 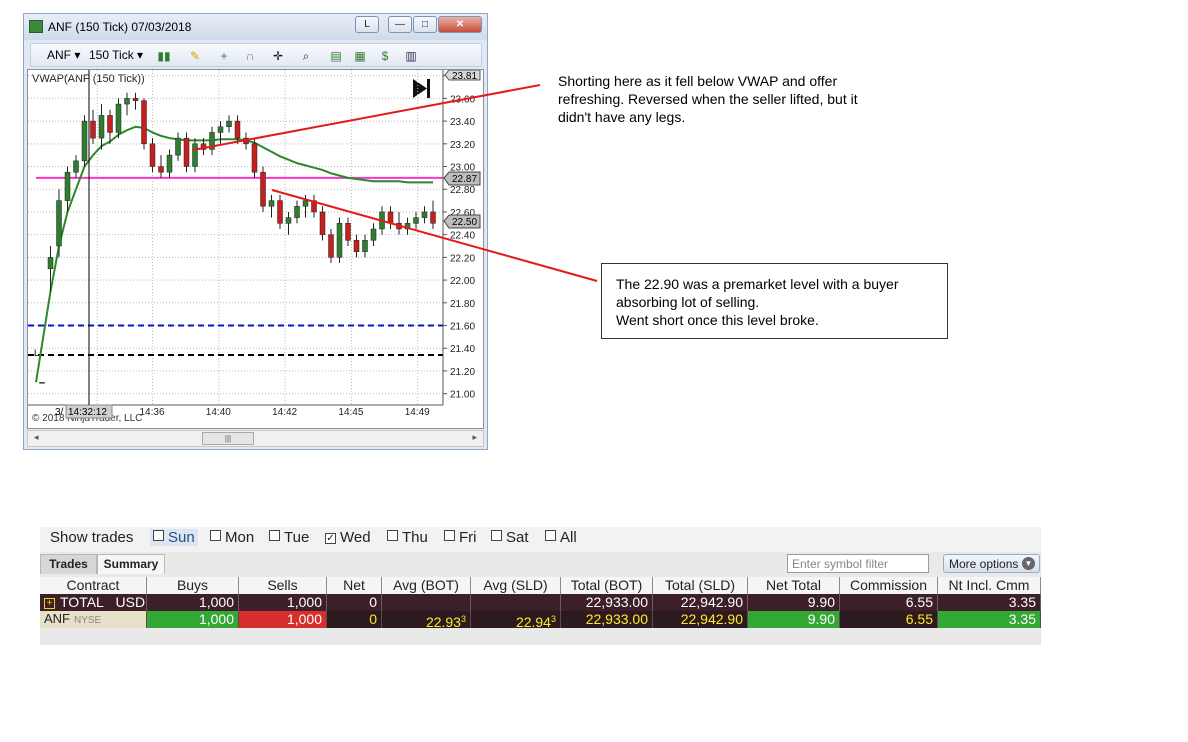 What do you see at coordinates (426, 585) in the screenshot?
I see `col-header: Avg (BOT)` at bounding box center [426, 585].